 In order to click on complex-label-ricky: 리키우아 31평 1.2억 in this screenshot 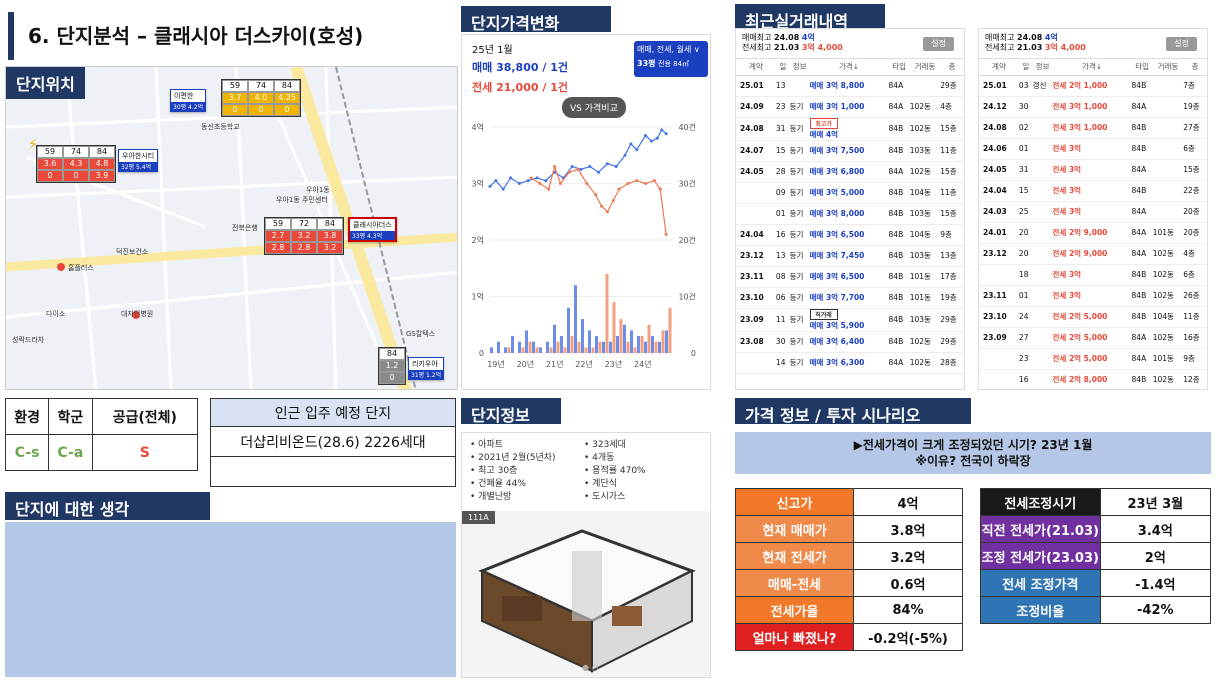, I will do `click(426, 368)`.